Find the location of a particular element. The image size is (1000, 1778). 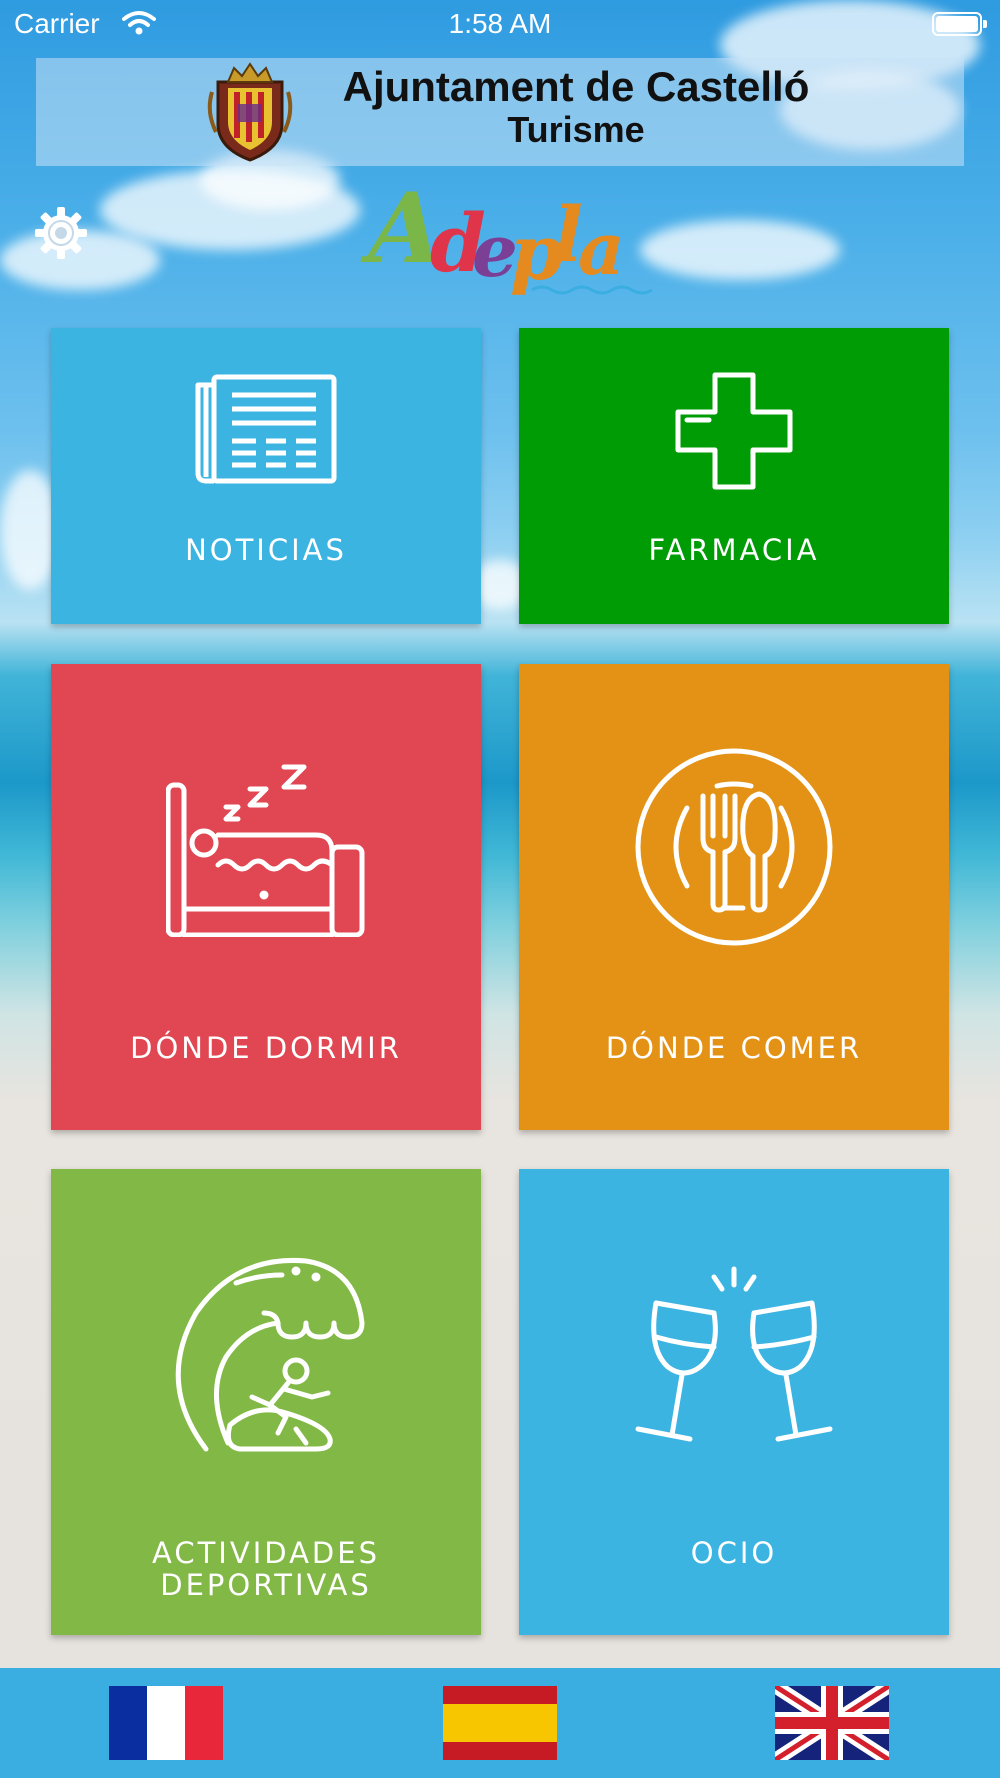

header-title: Ajuntament de Castelló Turisme is located at coordinates (576, 107).